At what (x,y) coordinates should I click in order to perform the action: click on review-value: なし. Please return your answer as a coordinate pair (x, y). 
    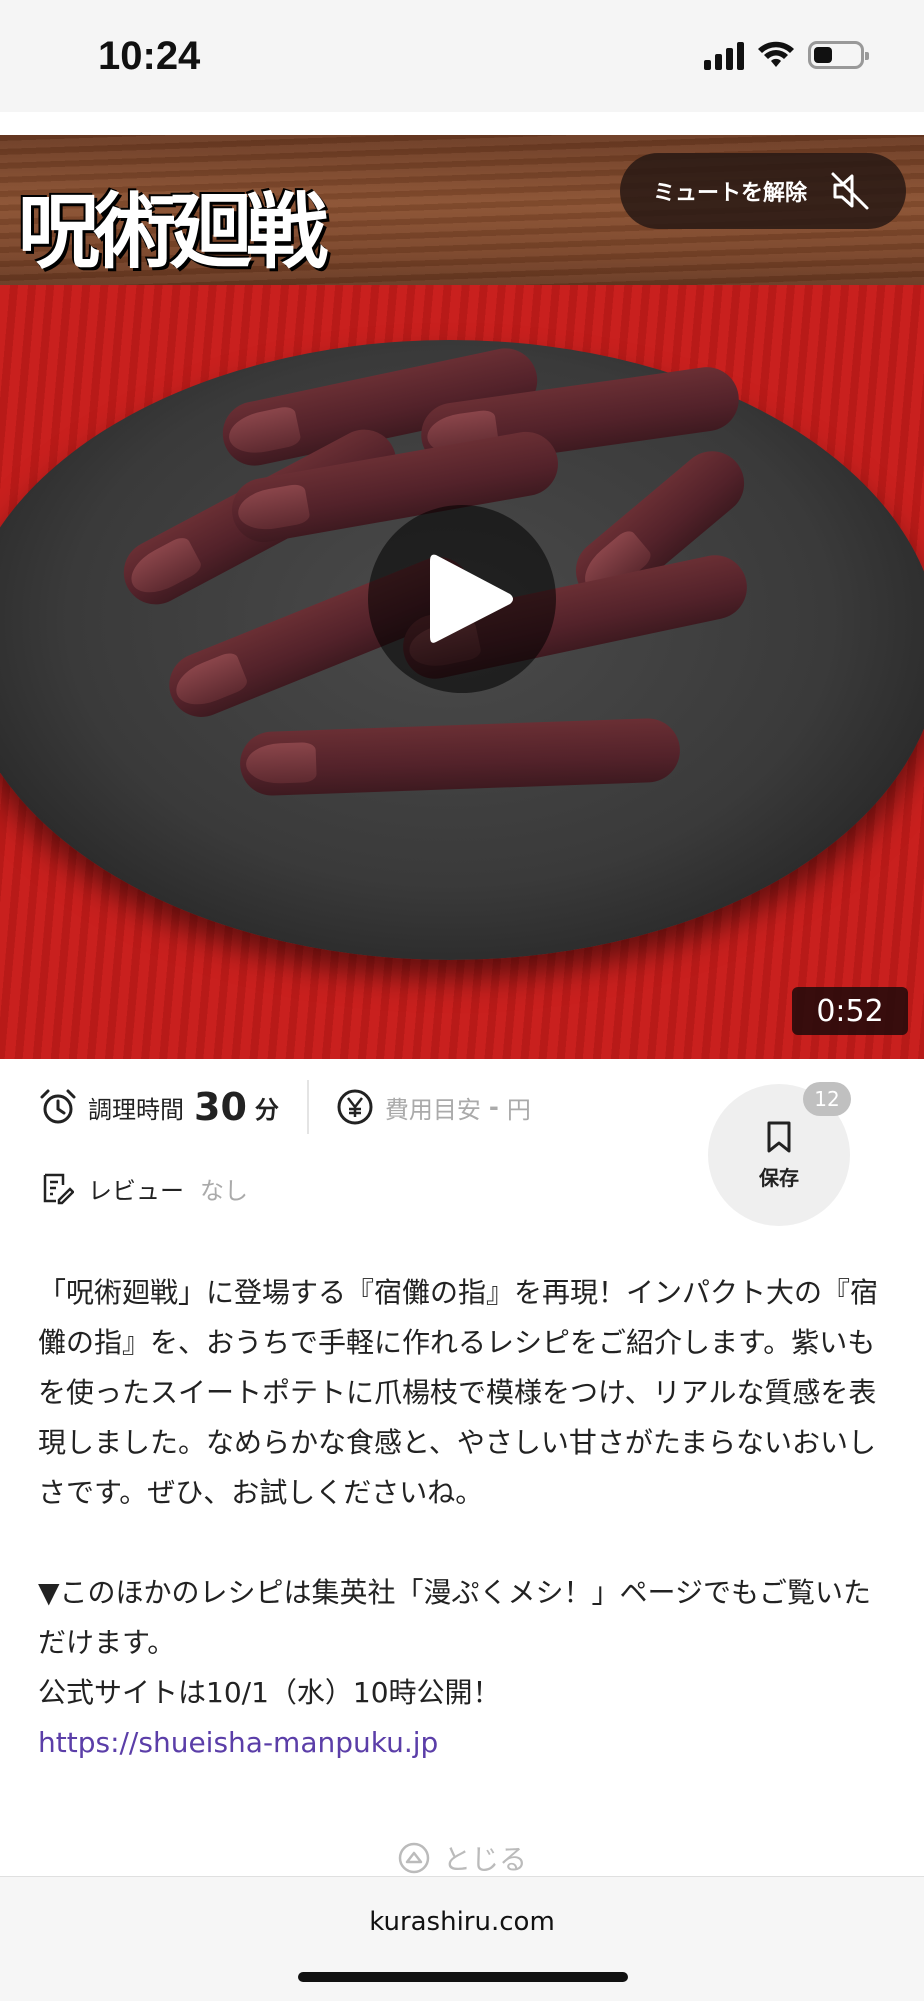
    Looking at the image, I should click on (224, 1190).